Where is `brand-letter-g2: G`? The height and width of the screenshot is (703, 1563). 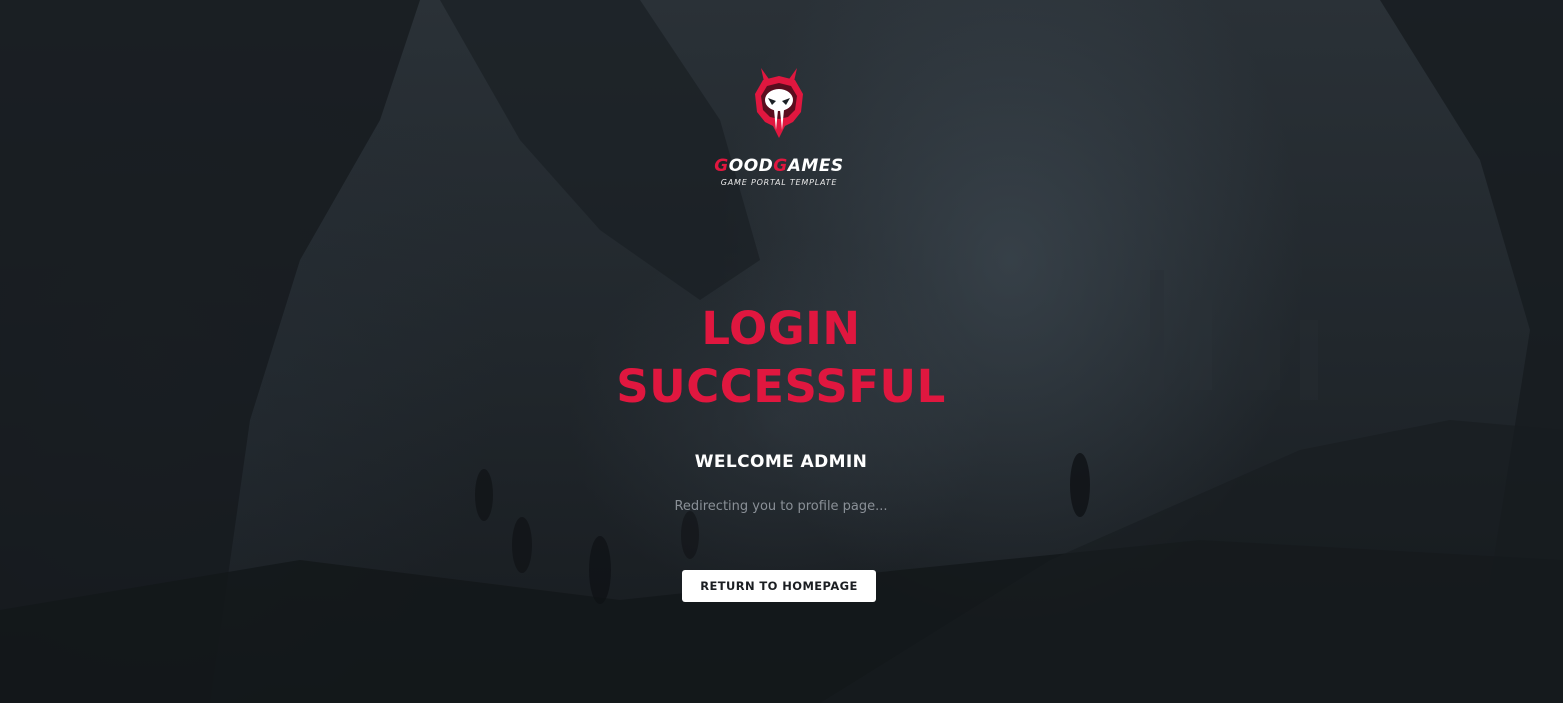
brand-letter-g2: G is located at coordinates (780, 166).